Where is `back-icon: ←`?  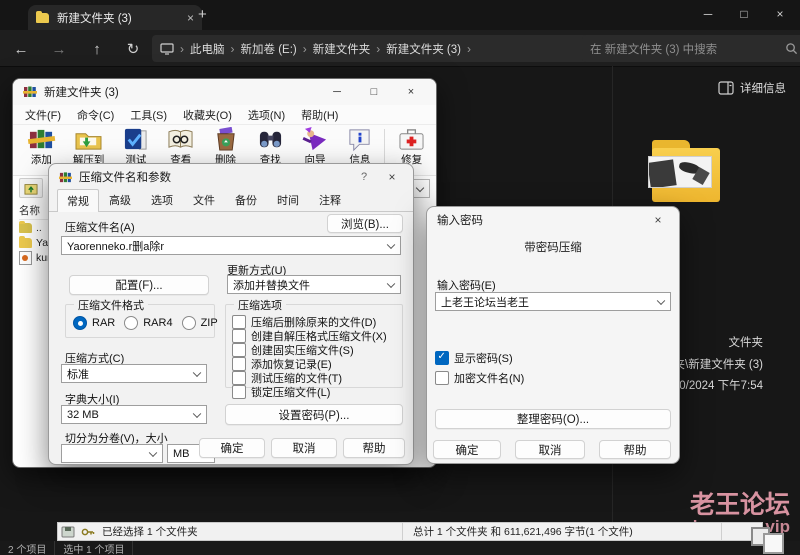
back-icon: ← is located at coordinates (21, 49).